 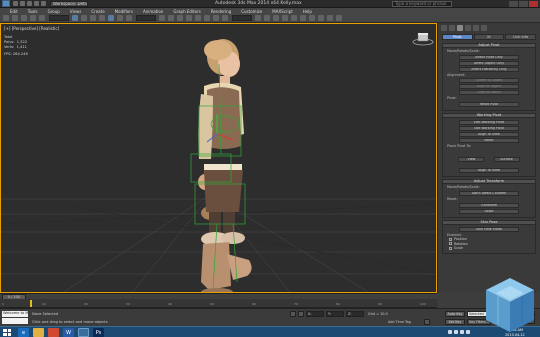 What do you see at coordinates (84, 18) in the screenshot?
I see `select-by-name-icon` at bounding box center [84, 18].